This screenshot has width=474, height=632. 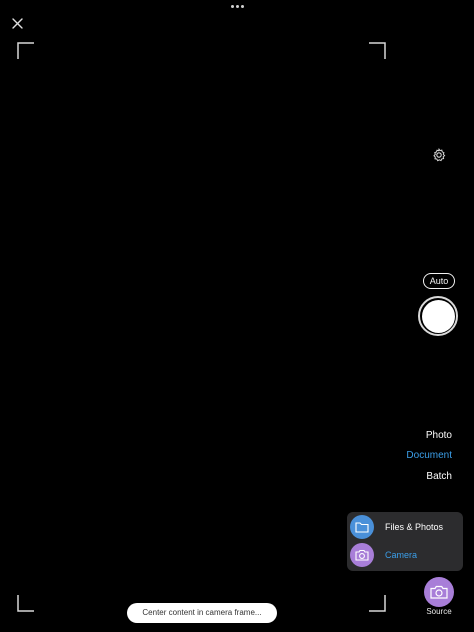 I want to click on mode-document: Document, so click(x=429, y=455).